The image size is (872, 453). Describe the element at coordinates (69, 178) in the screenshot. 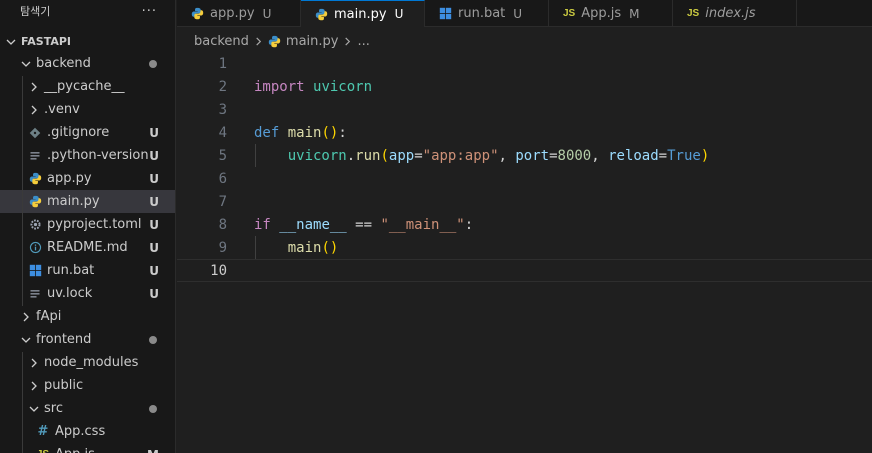

I see `tree-item-label: app.py` at that location.